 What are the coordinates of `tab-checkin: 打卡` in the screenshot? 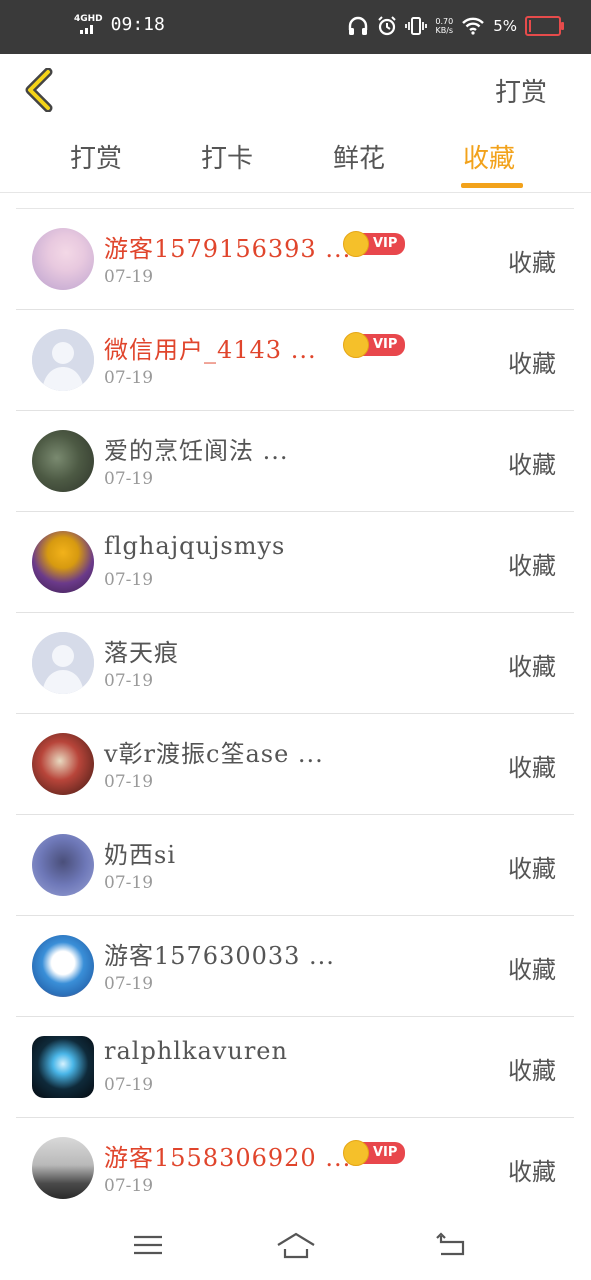 It's located at (227, 156).